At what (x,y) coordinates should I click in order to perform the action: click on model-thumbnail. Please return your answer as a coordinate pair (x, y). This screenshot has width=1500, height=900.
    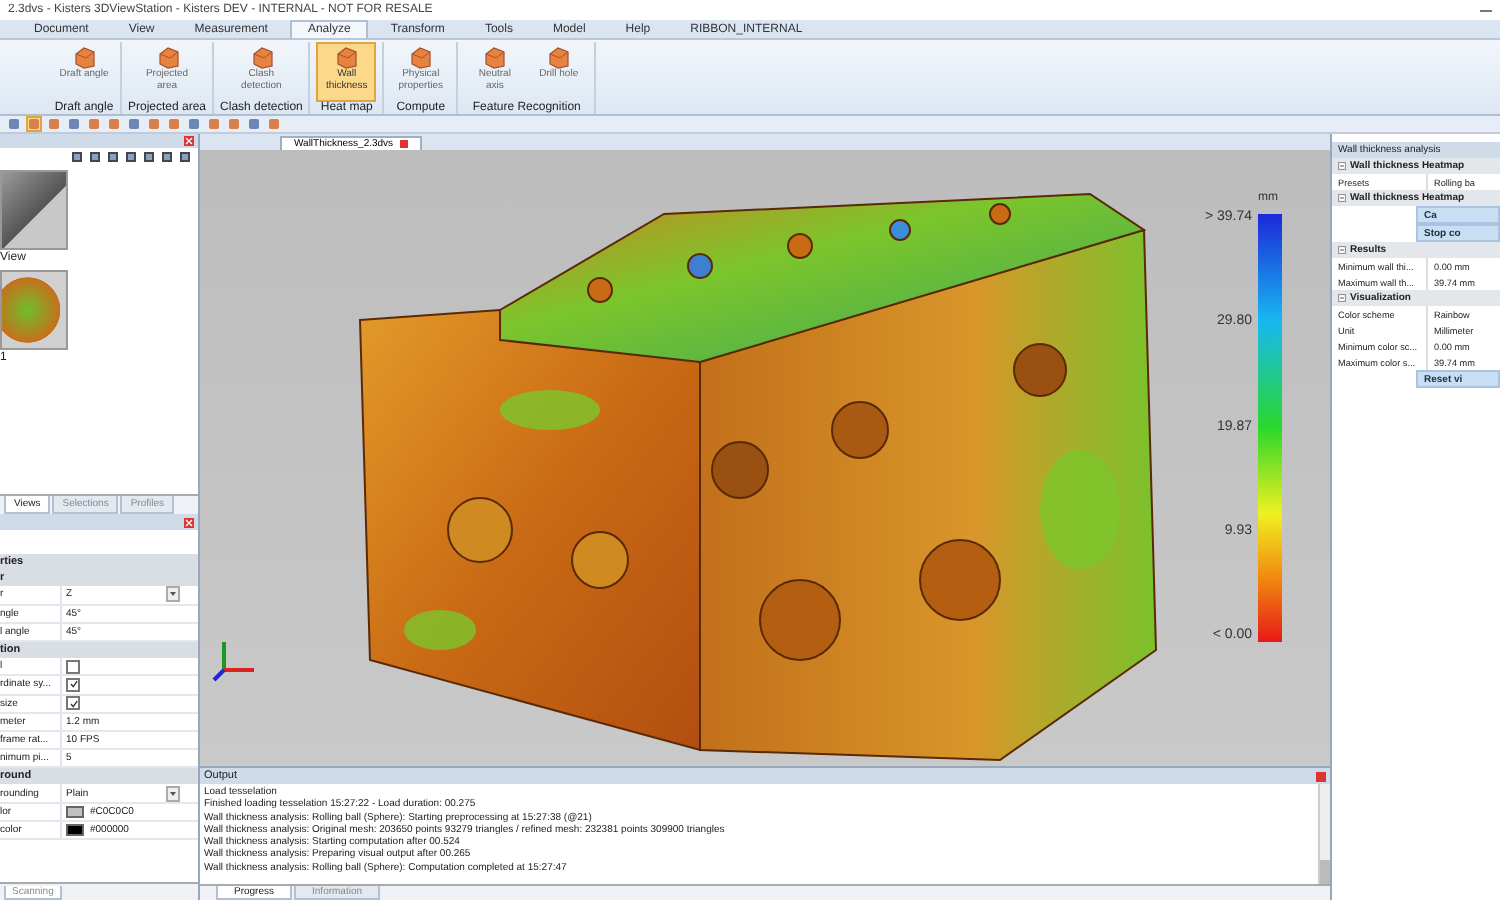
    Looking at the image, I should click on (34, 210).